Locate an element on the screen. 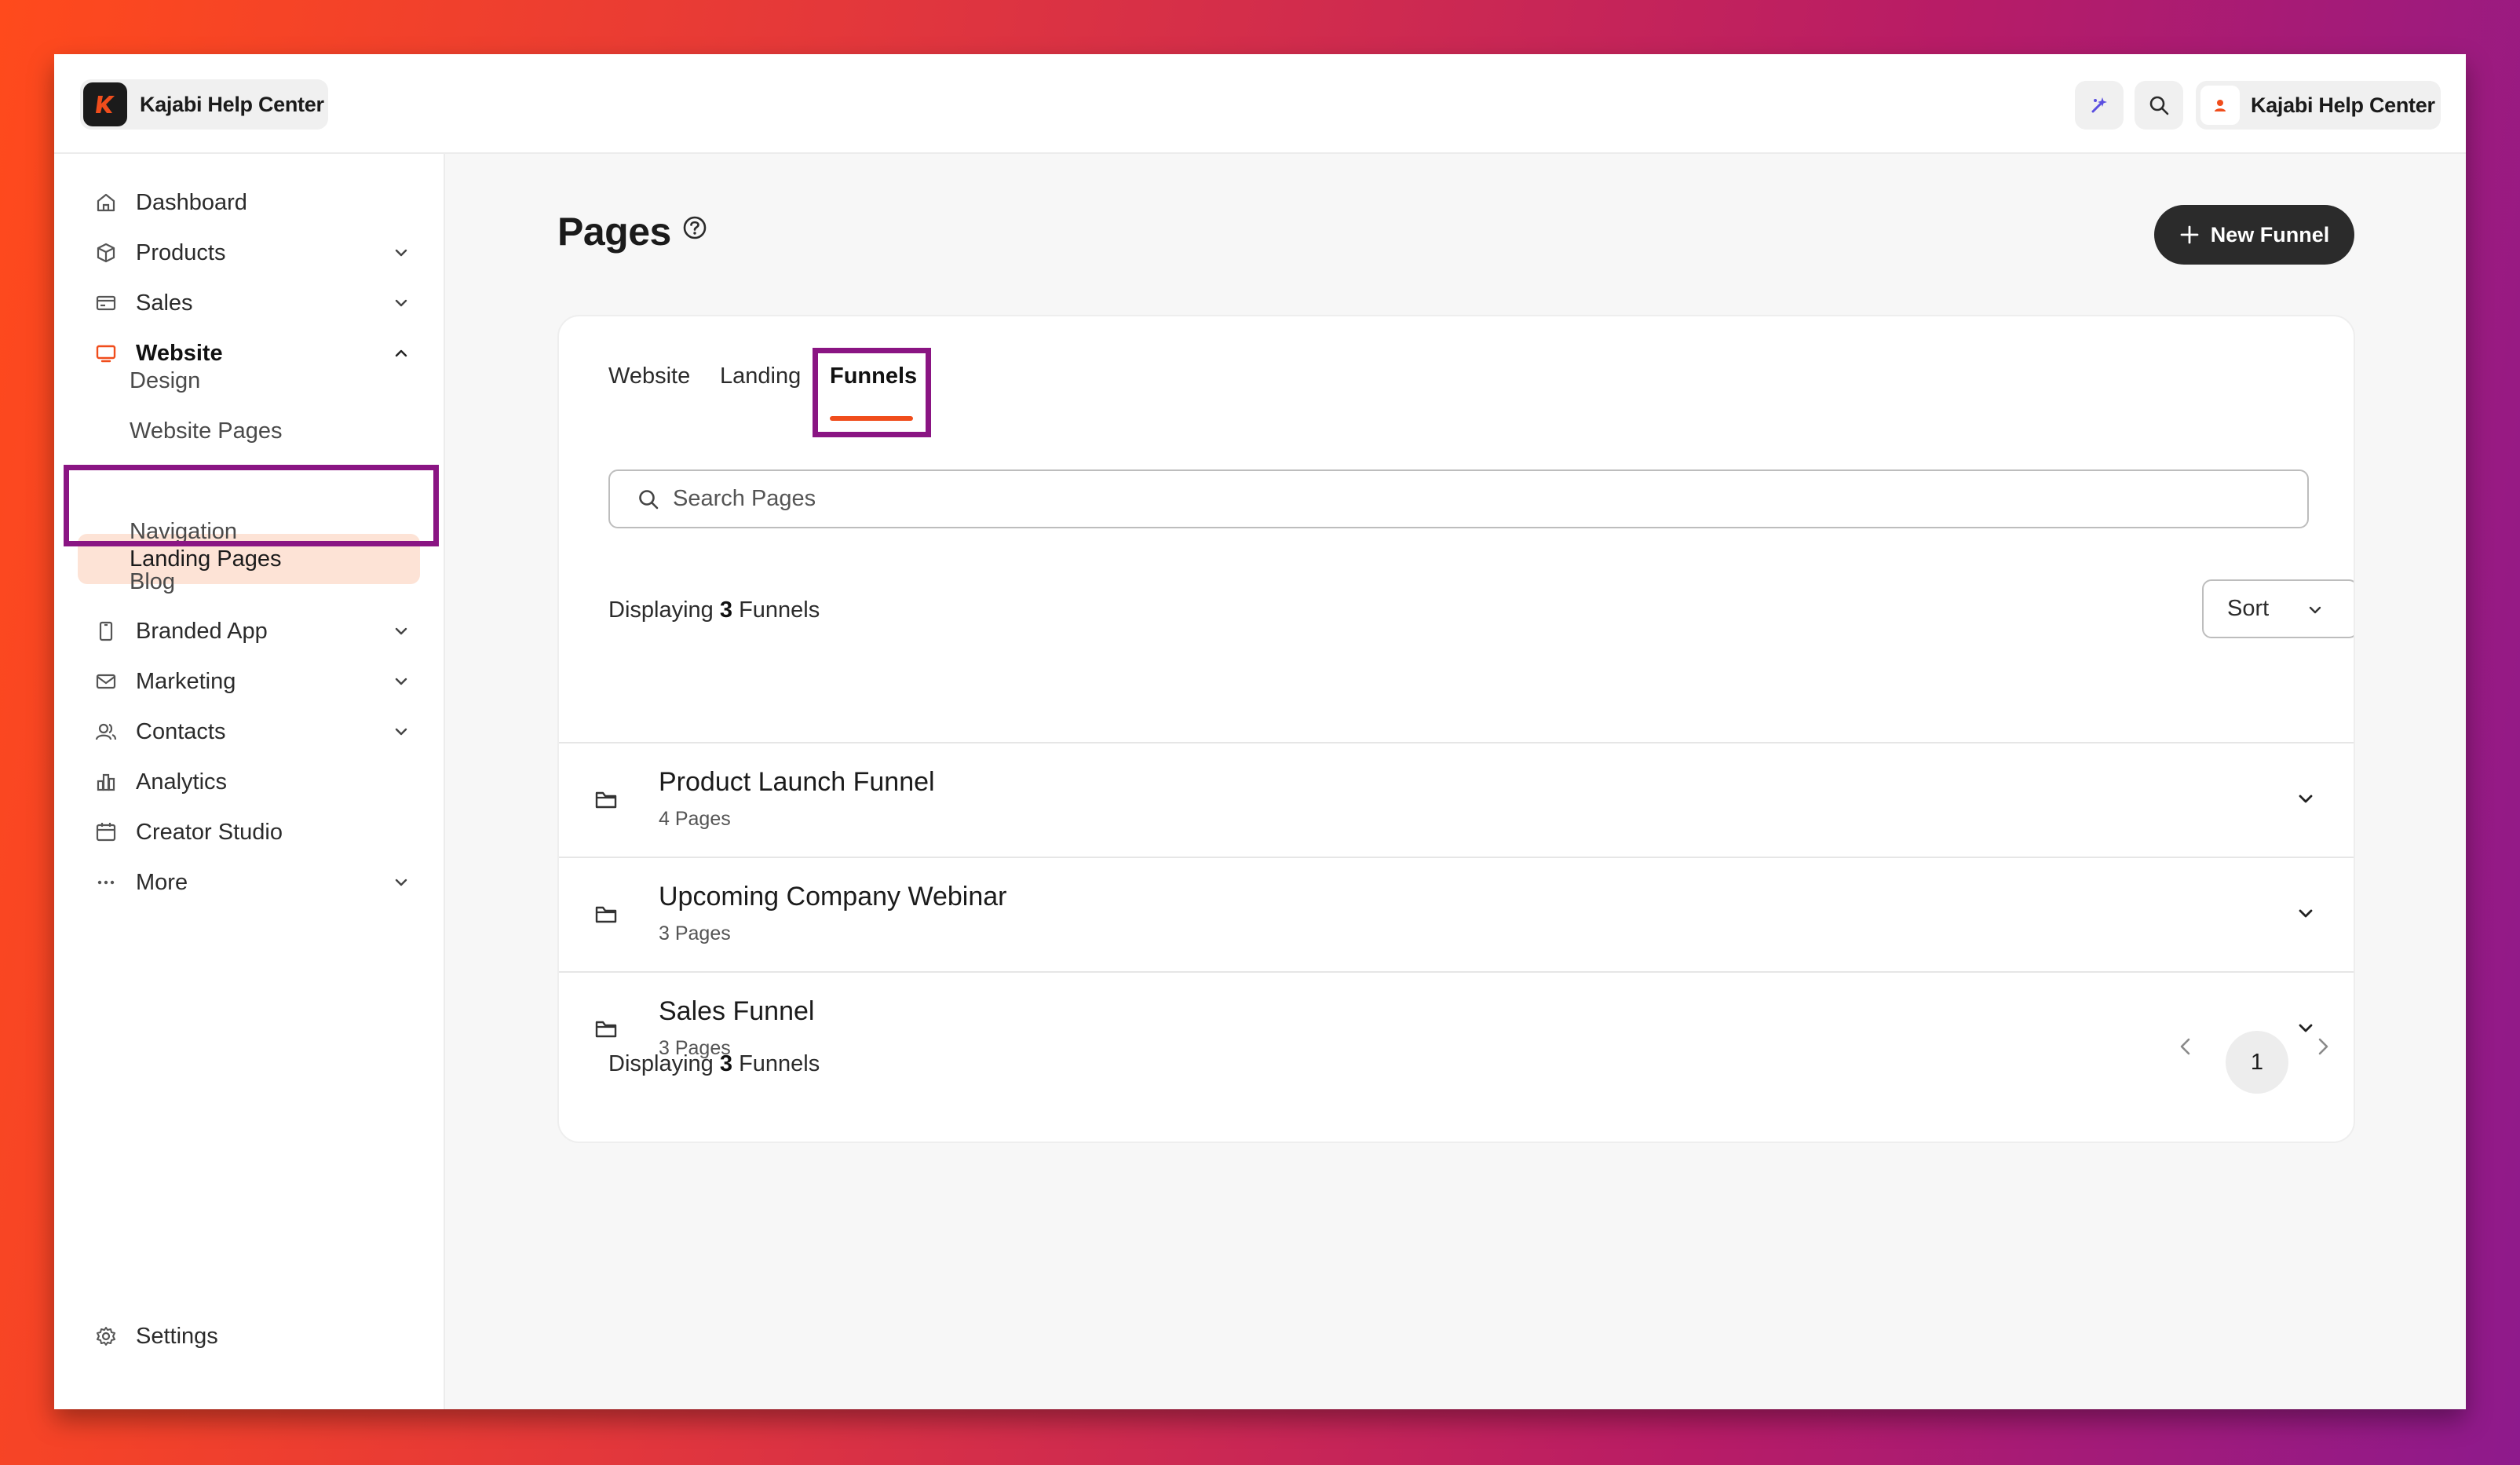 This screenshot has height=1465, width=2520. funnel-page-count: 4 Pages is located at coordinates (695, 819).